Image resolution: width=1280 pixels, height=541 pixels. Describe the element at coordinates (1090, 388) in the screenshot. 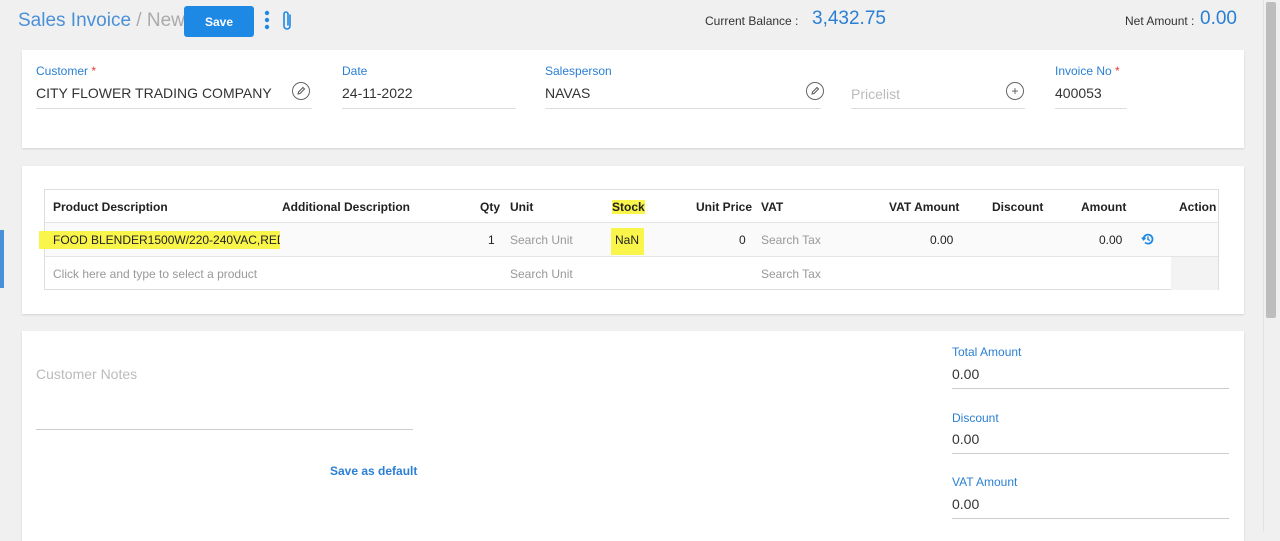

I see `total-amount-underline` at that location.